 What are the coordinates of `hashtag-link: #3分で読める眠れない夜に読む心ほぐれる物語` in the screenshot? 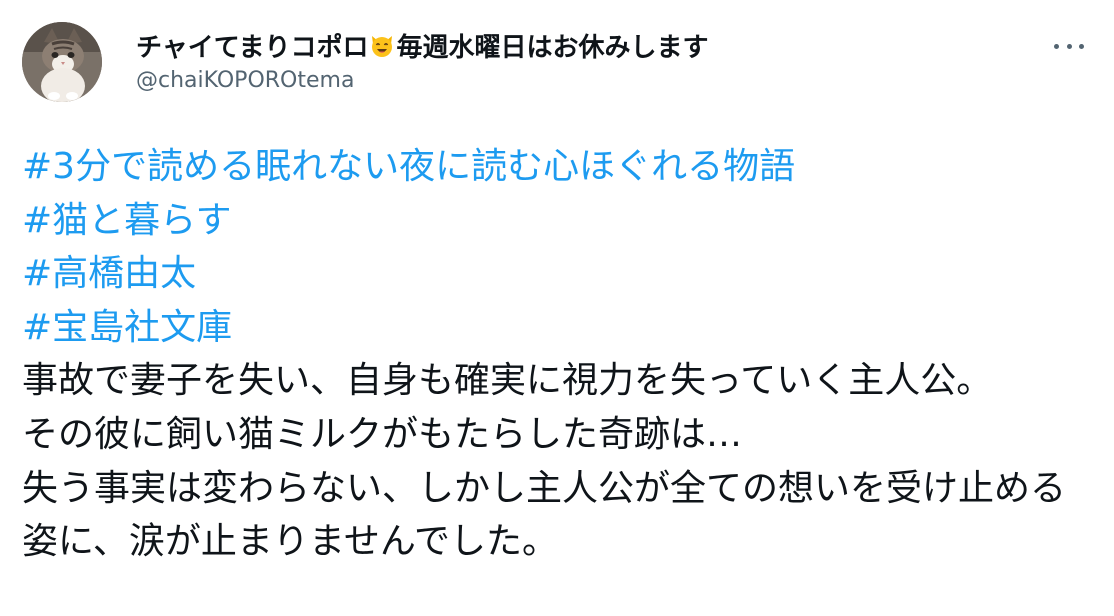 It's located at (557, 167).